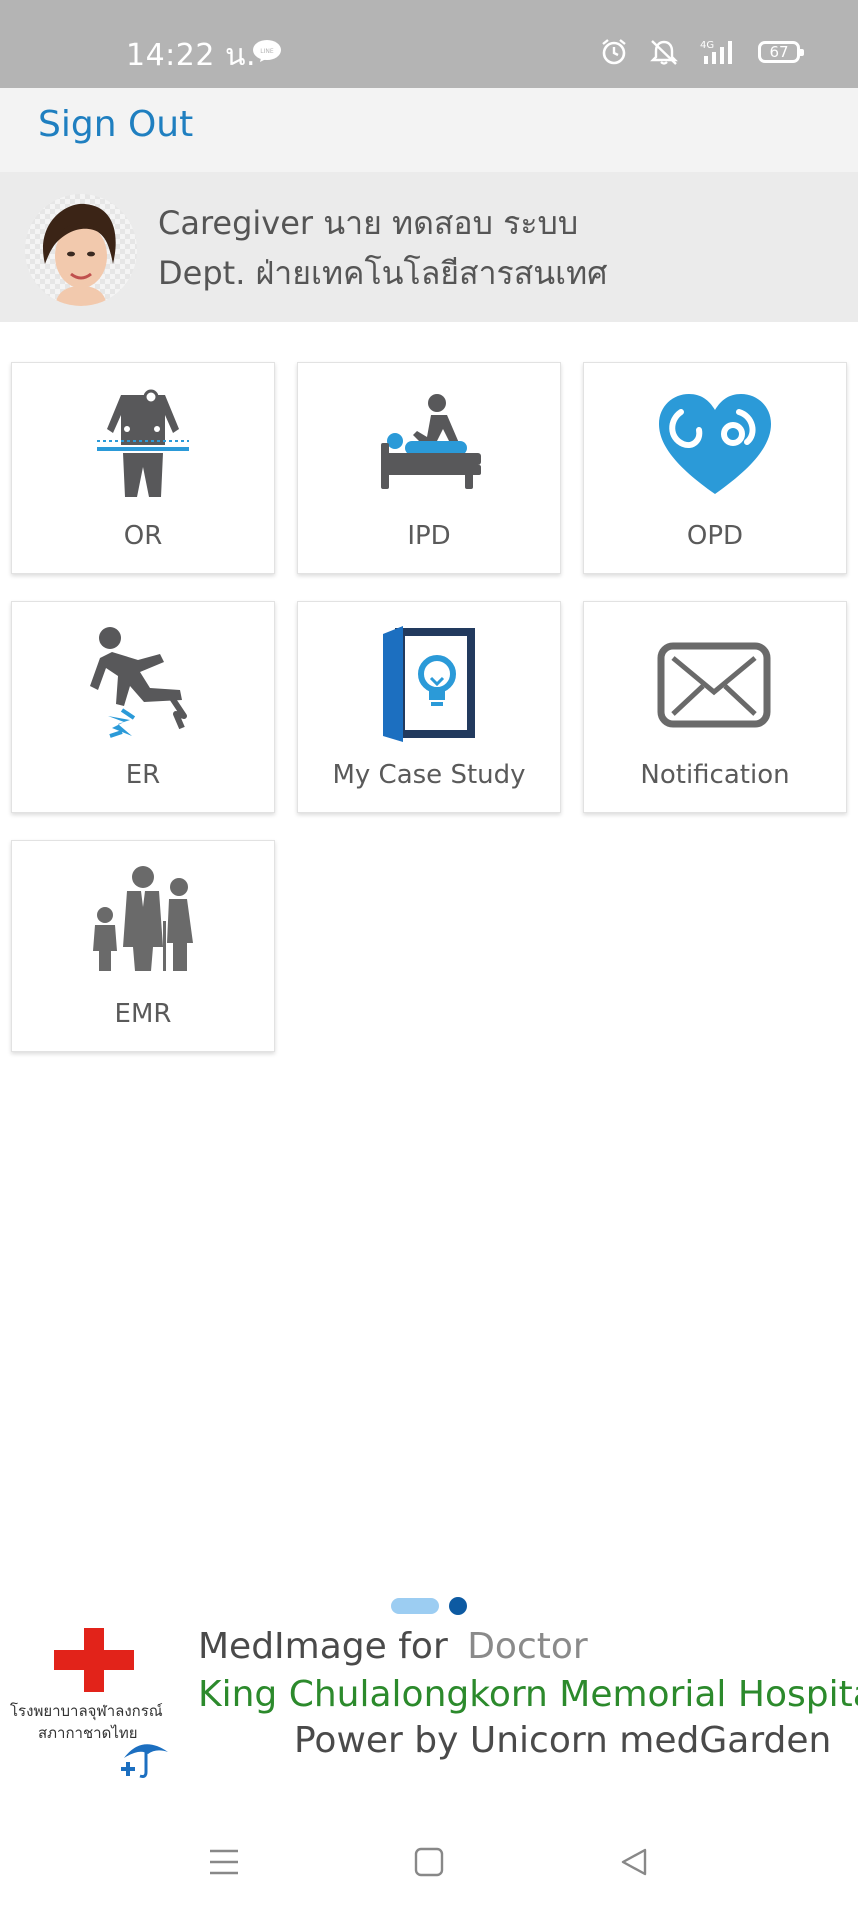 Image resolution: width=858 pixels, height=1907 pixels. Describe the element at coordinates (458, 1606) in the screenshot. I see `page-dot-active` at that location.